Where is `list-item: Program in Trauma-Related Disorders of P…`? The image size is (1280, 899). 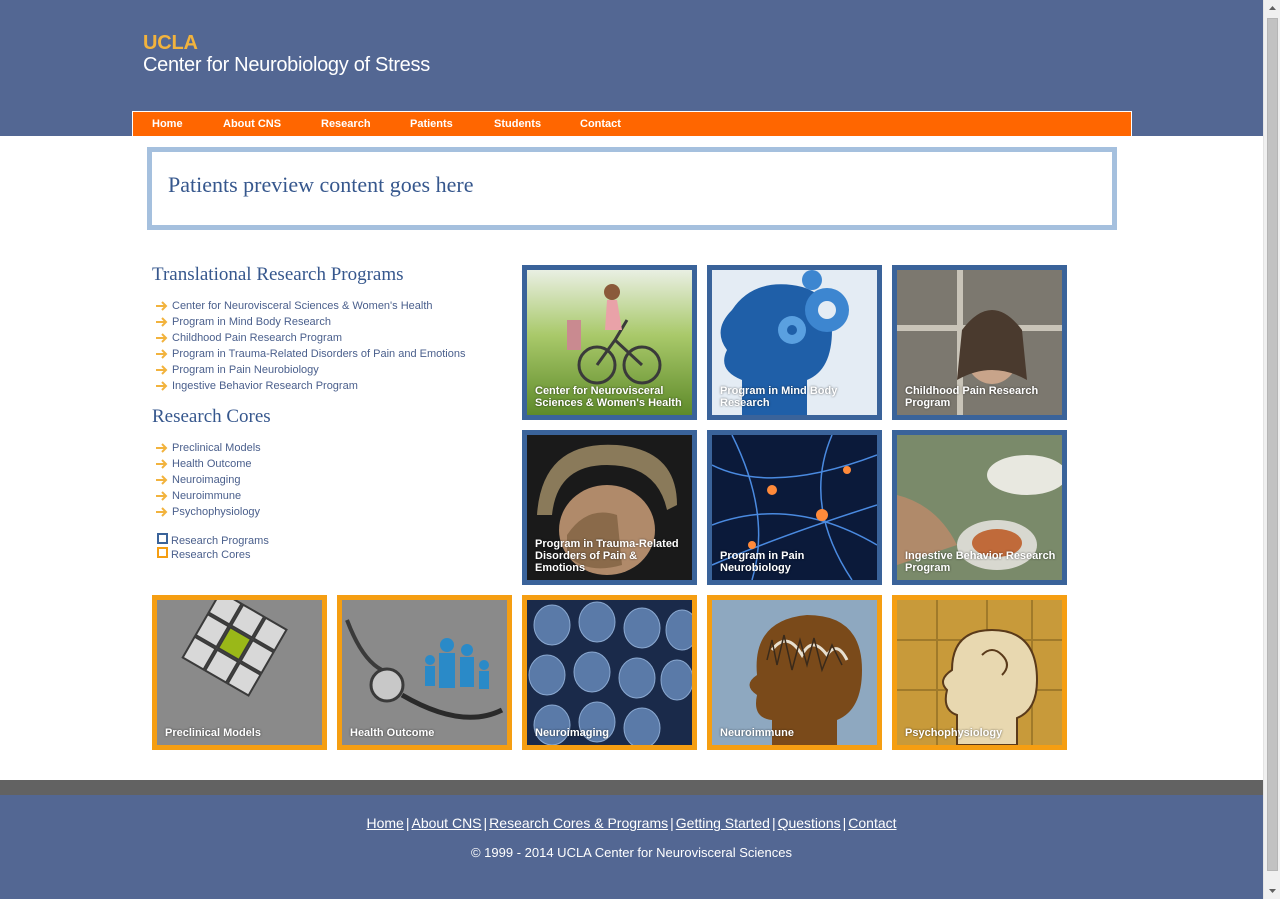 list-item: Program in Trauma-Related Disorders of P… is located at coordinates (310, 354).